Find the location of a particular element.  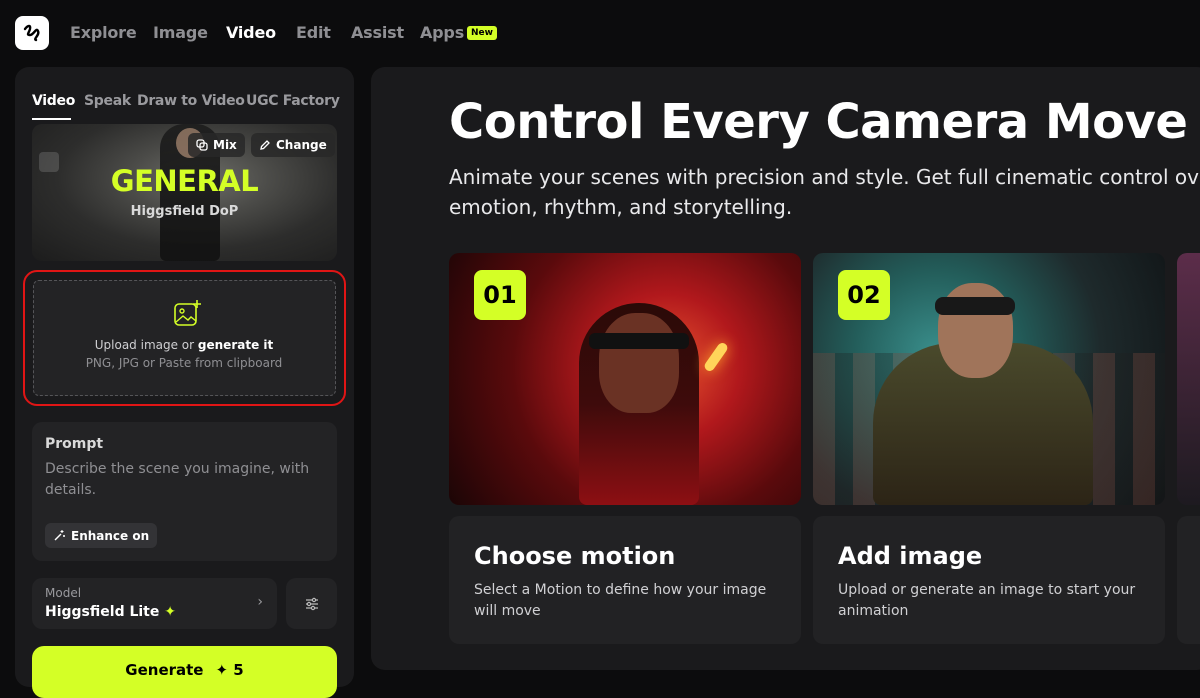

step-2-sunglasses is located at coordinates (975, 306).